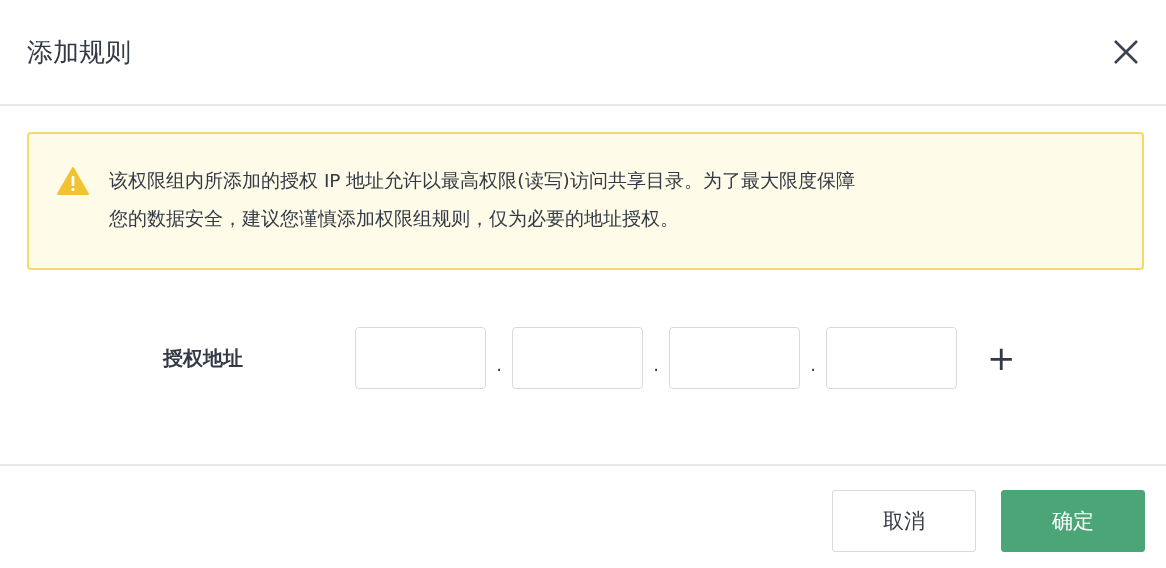 The height and width of the screenshot is (568, 1166). What do you see at coordinates (482, 200) in the screenshot?
I see `warning-text: 该权限组内所添加的授权 IP 地址允许以最高权限(读写)访问共享目录。为了最大限度保障您的数据安全，建议您谨慎添加权限组规则，仅为必要的地址授权。` at bounding box center [482, 200].